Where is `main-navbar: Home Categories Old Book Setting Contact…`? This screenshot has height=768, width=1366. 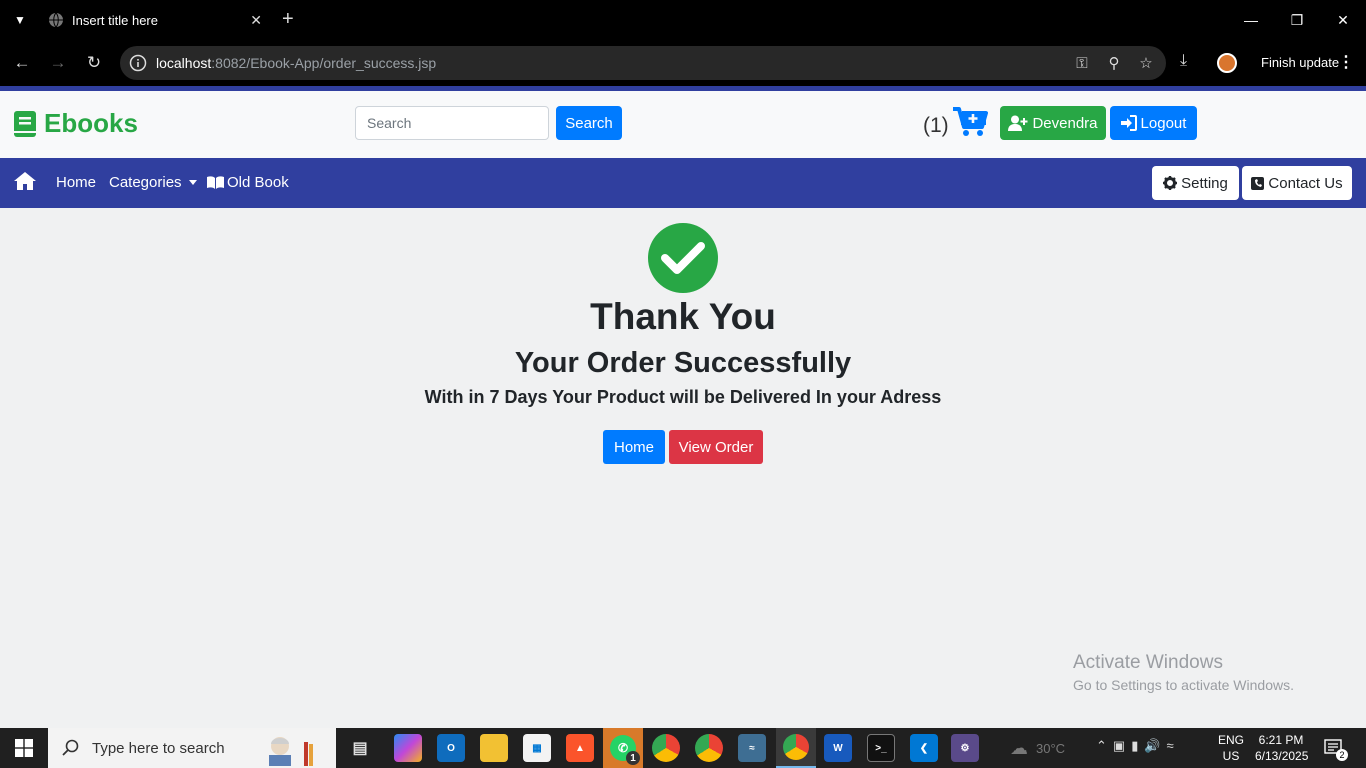
main-navbar: Home Categories Old Book Setting Contact… is located at coordinates (683, 183).